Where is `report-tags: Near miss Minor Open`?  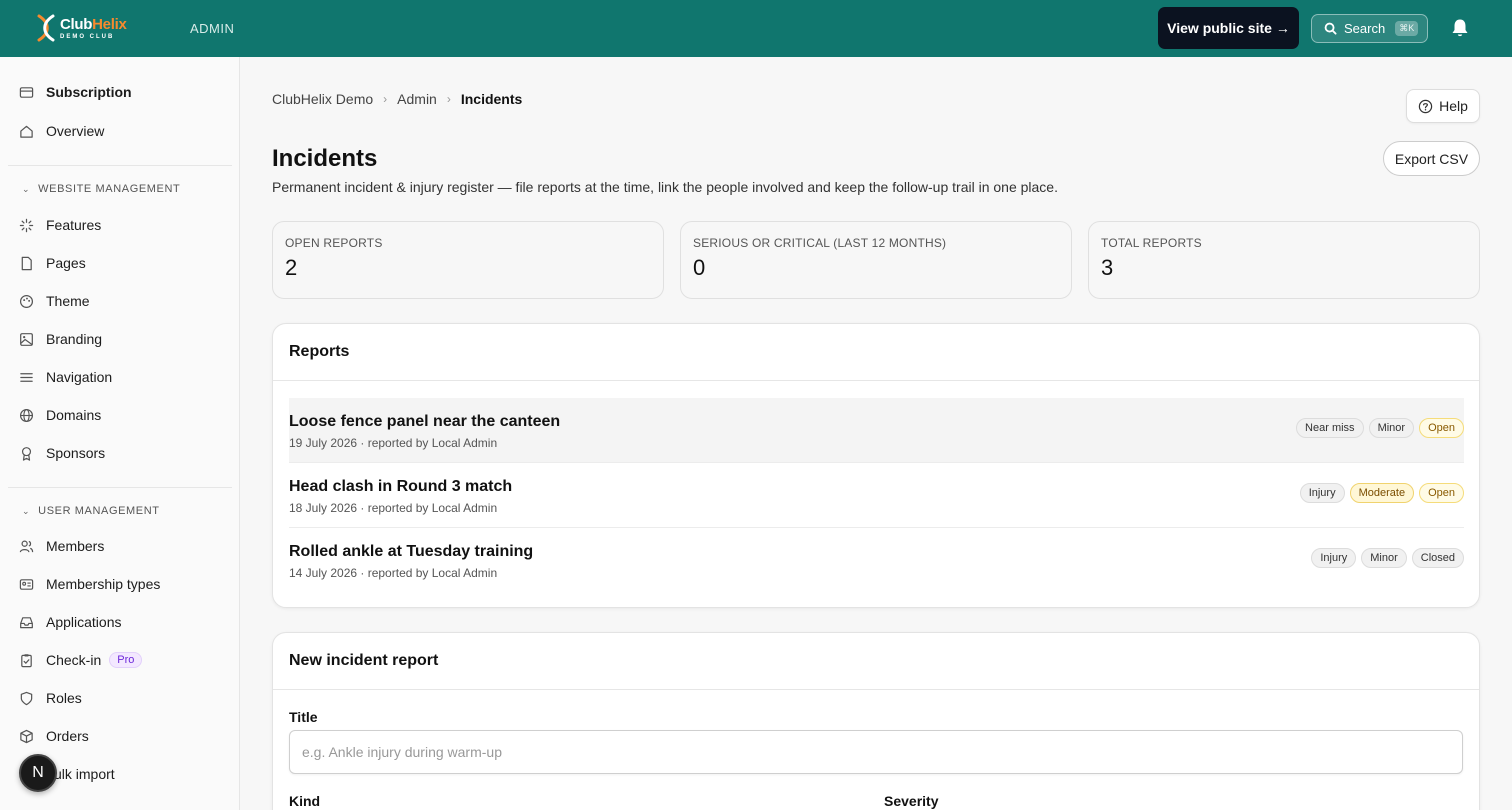
report-tags: Near miss Minor Open is located at coordinates (1380, 428).